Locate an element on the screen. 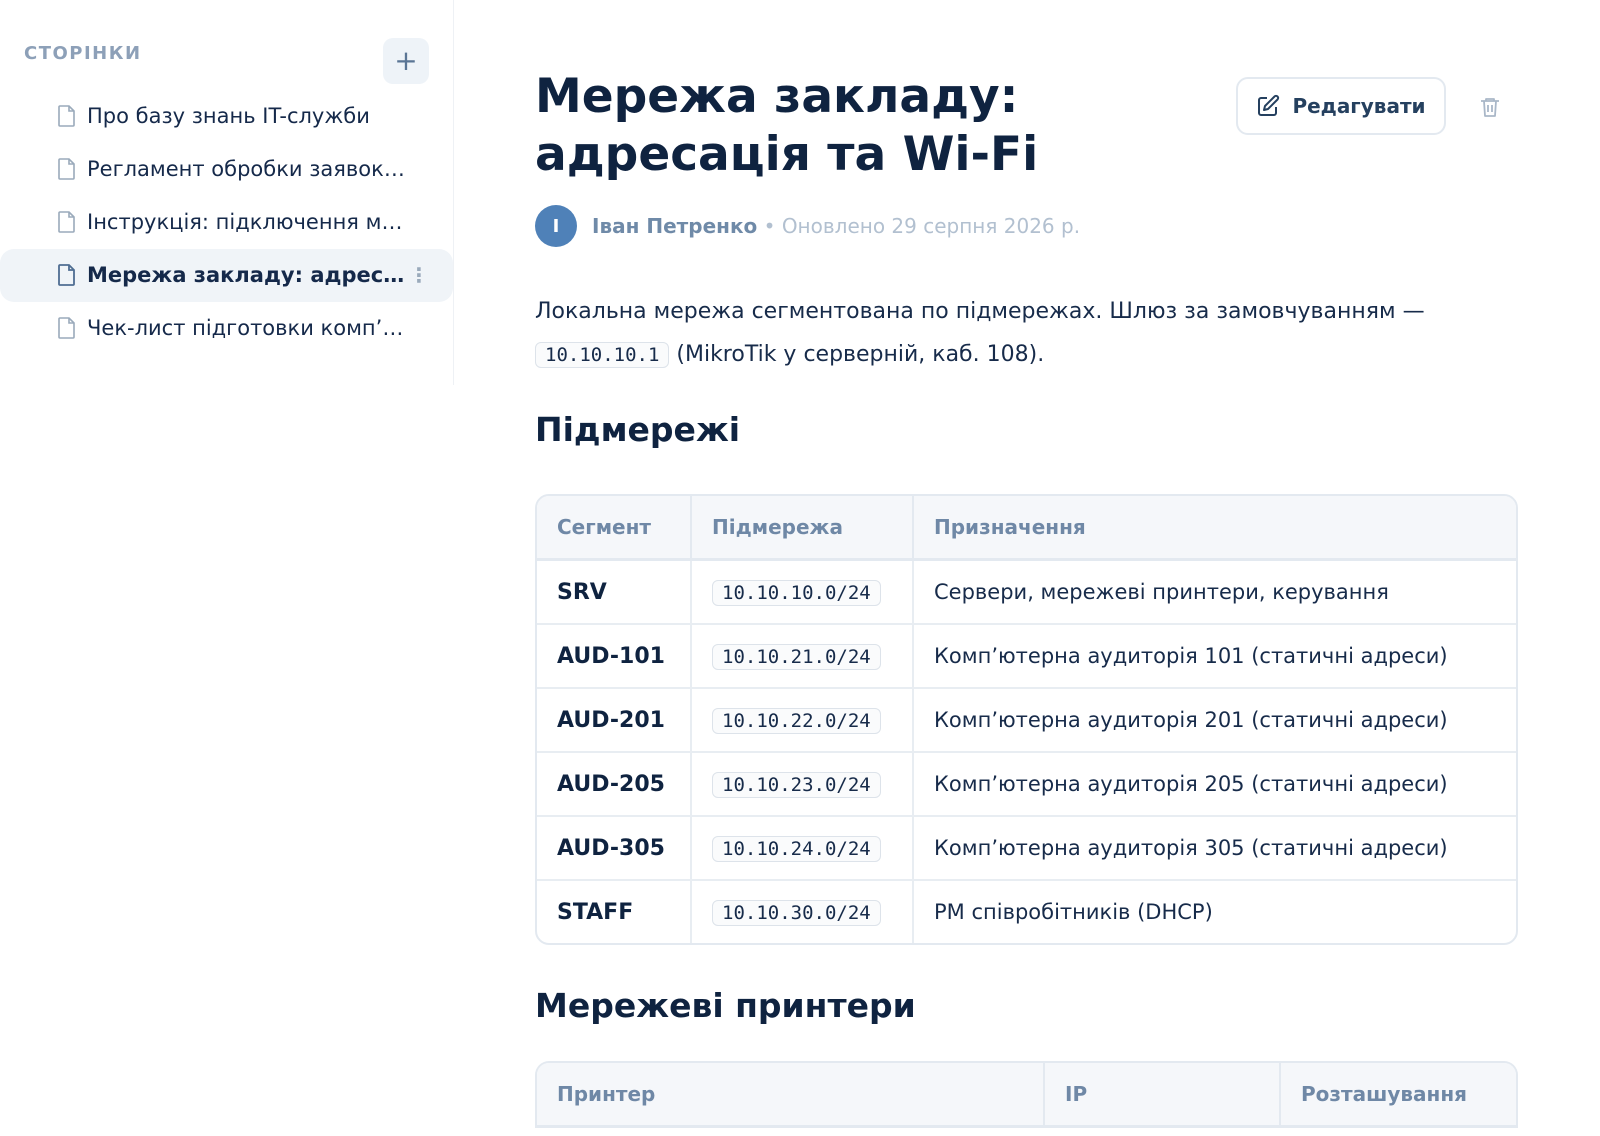 The image size is (1600, 1136). author-name: Іван Петренко is located at coordinates (675, 226).